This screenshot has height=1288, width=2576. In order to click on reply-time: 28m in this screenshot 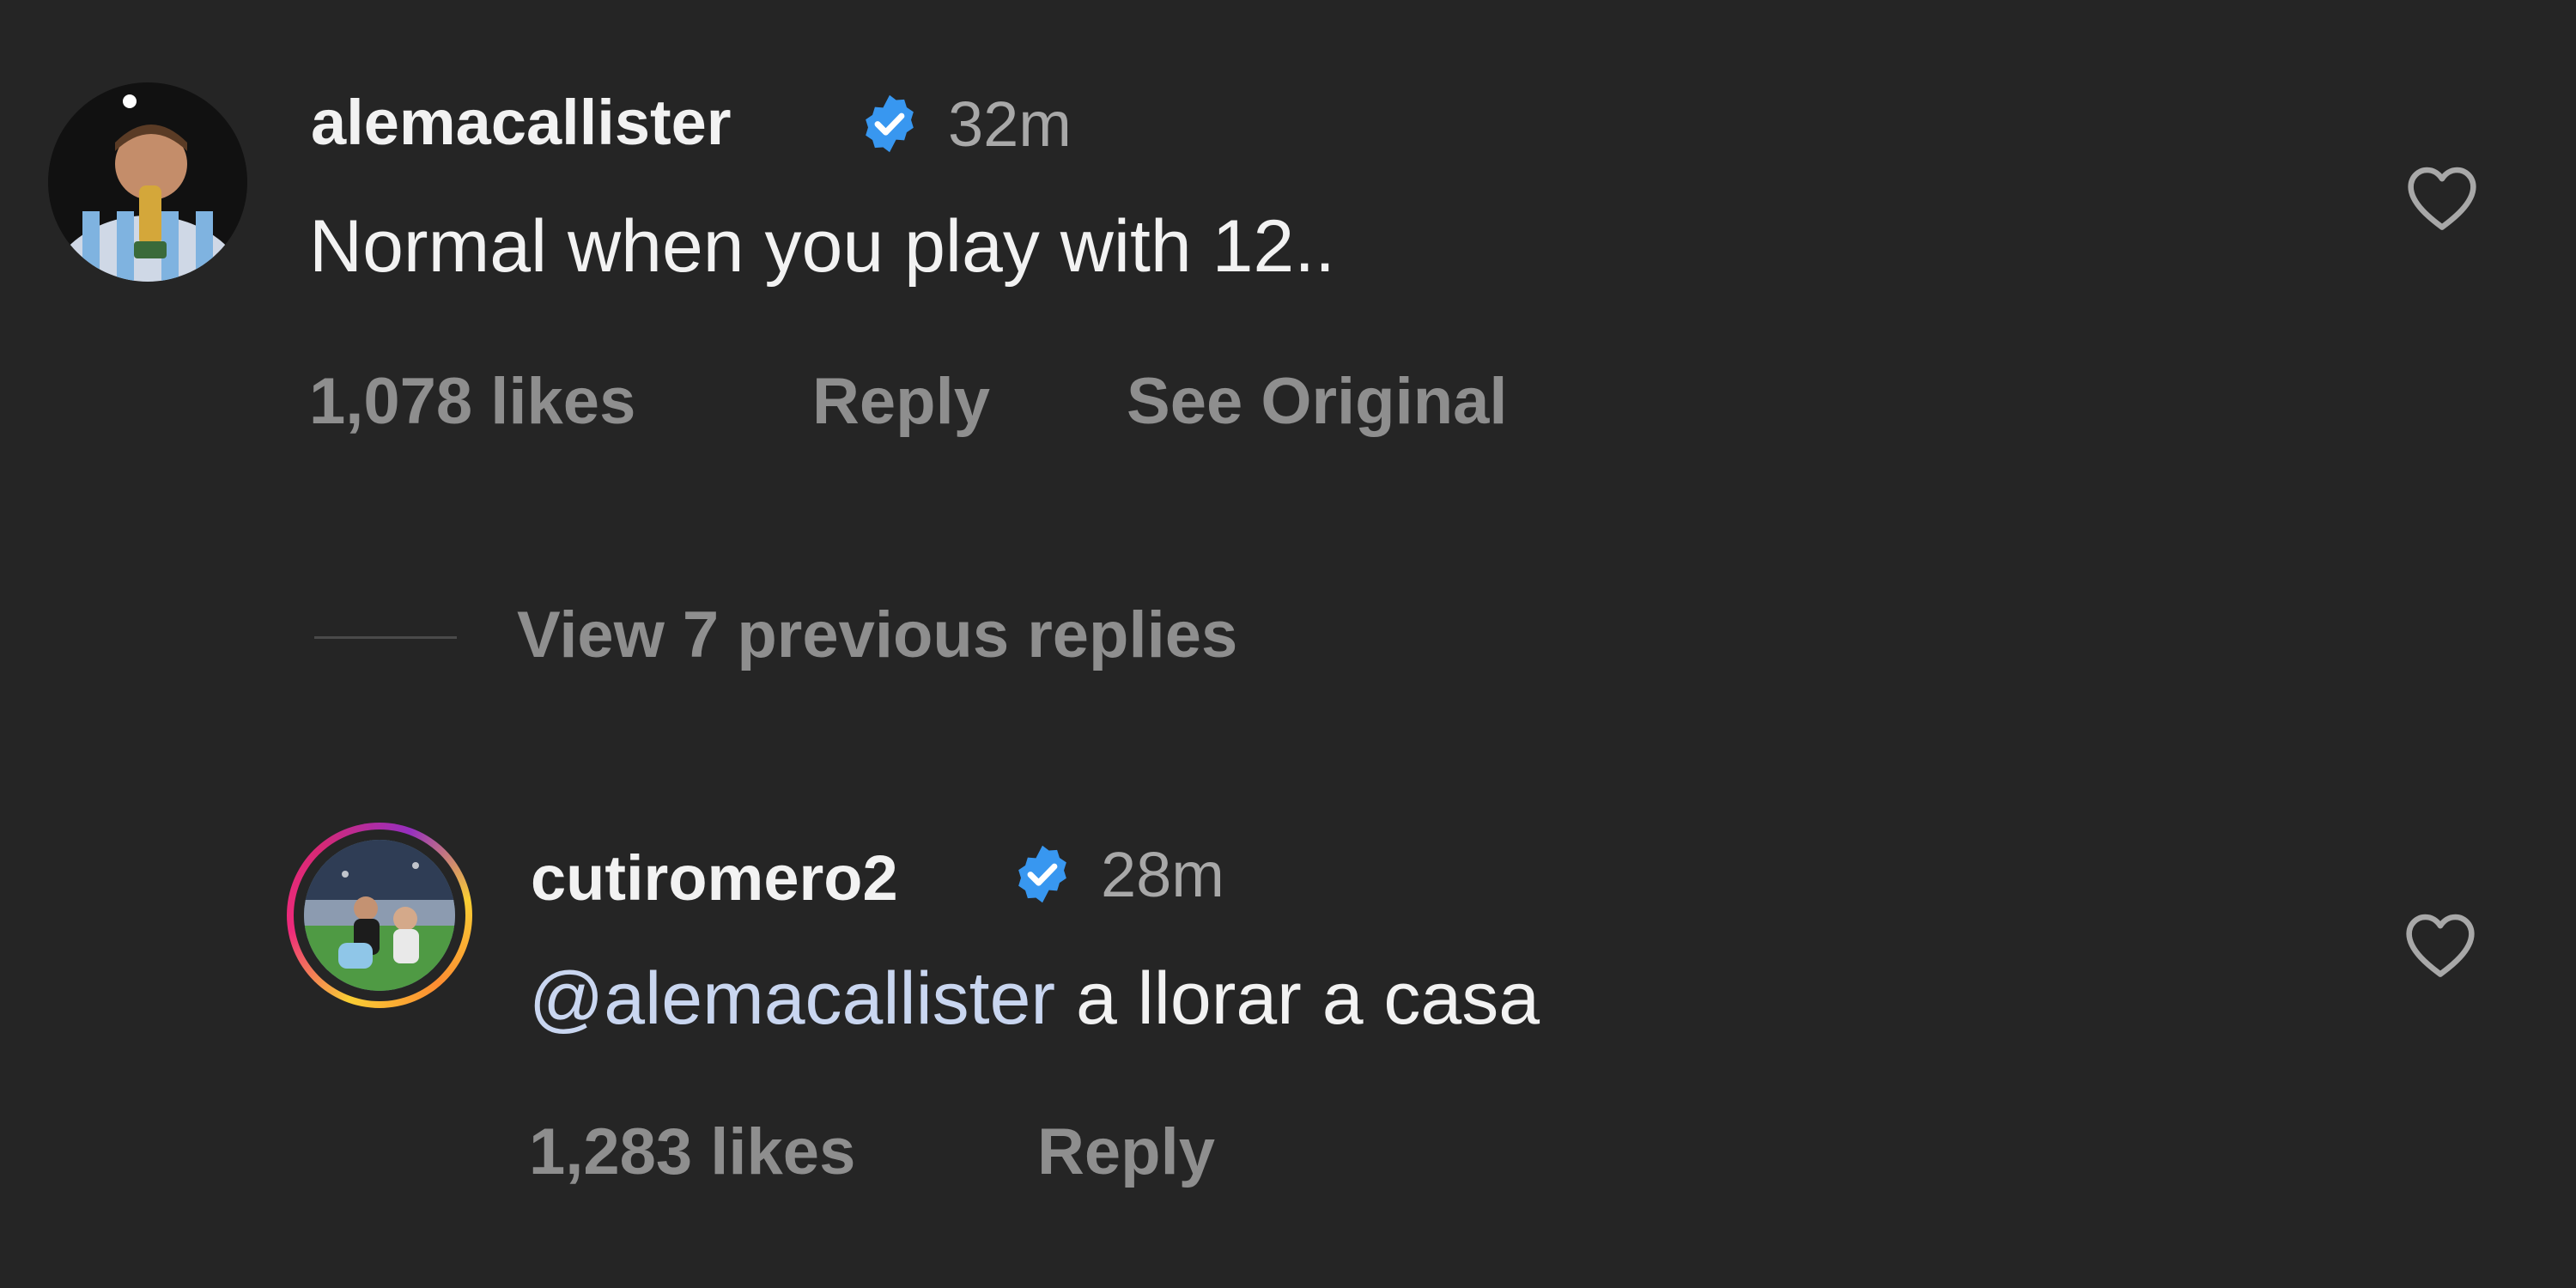, I will do `click(1162, 874)`.